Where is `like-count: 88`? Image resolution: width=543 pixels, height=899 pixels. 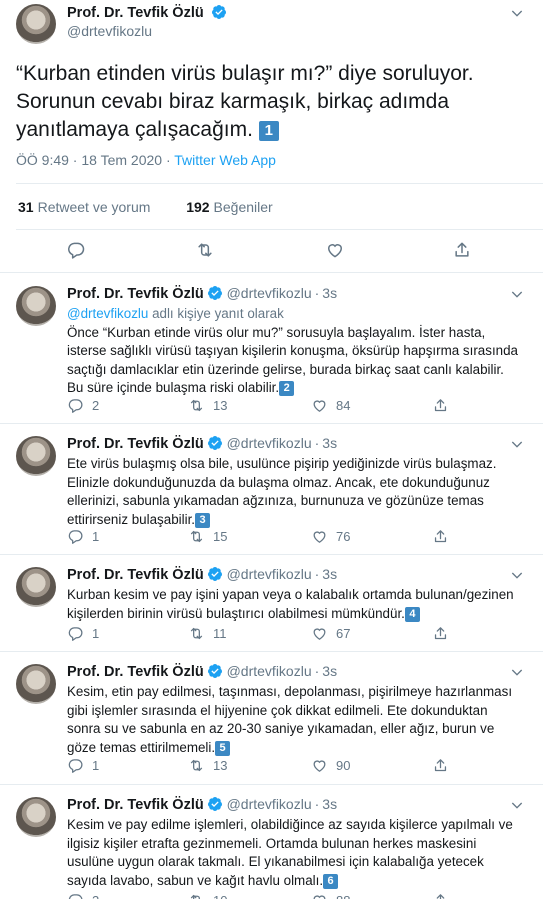
like-count: 88 is located at coordinates (343, 896).